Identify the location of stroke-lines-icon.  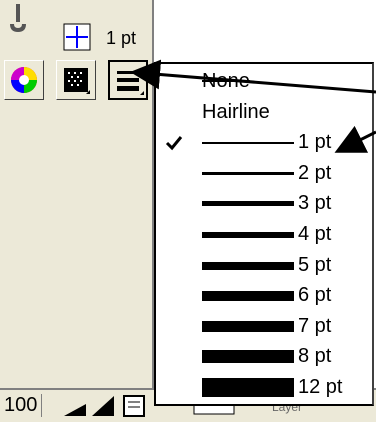
(130, 83).